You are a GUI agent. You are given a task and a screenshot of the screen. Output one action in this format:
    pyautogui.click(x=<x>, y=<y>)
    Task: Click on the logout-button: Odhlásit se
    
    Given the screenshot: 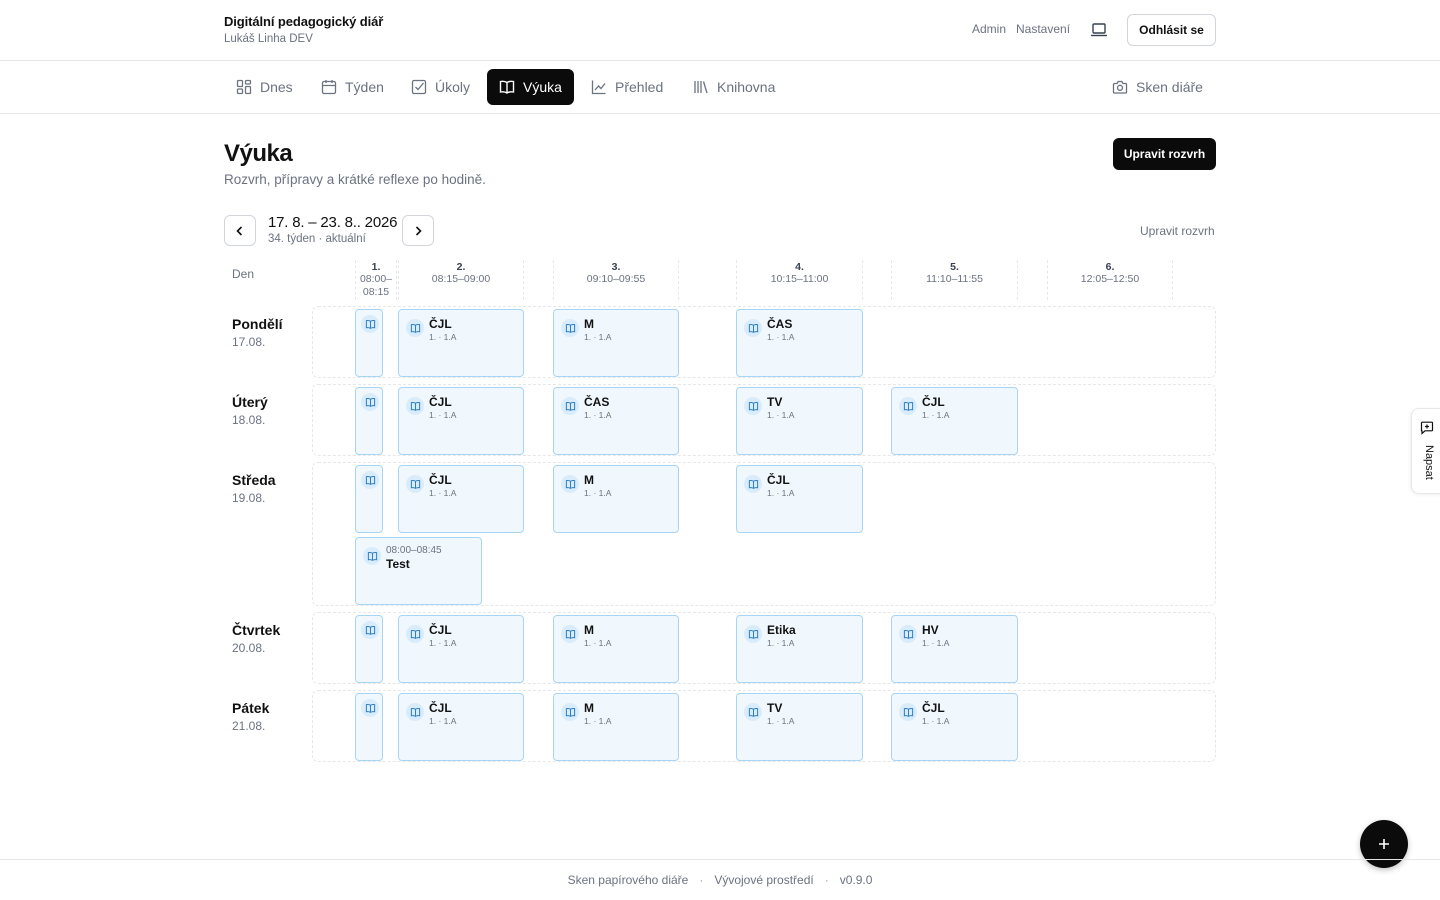 What is the action you would take?
    pyautogui.click(x=1171, y=30)
    